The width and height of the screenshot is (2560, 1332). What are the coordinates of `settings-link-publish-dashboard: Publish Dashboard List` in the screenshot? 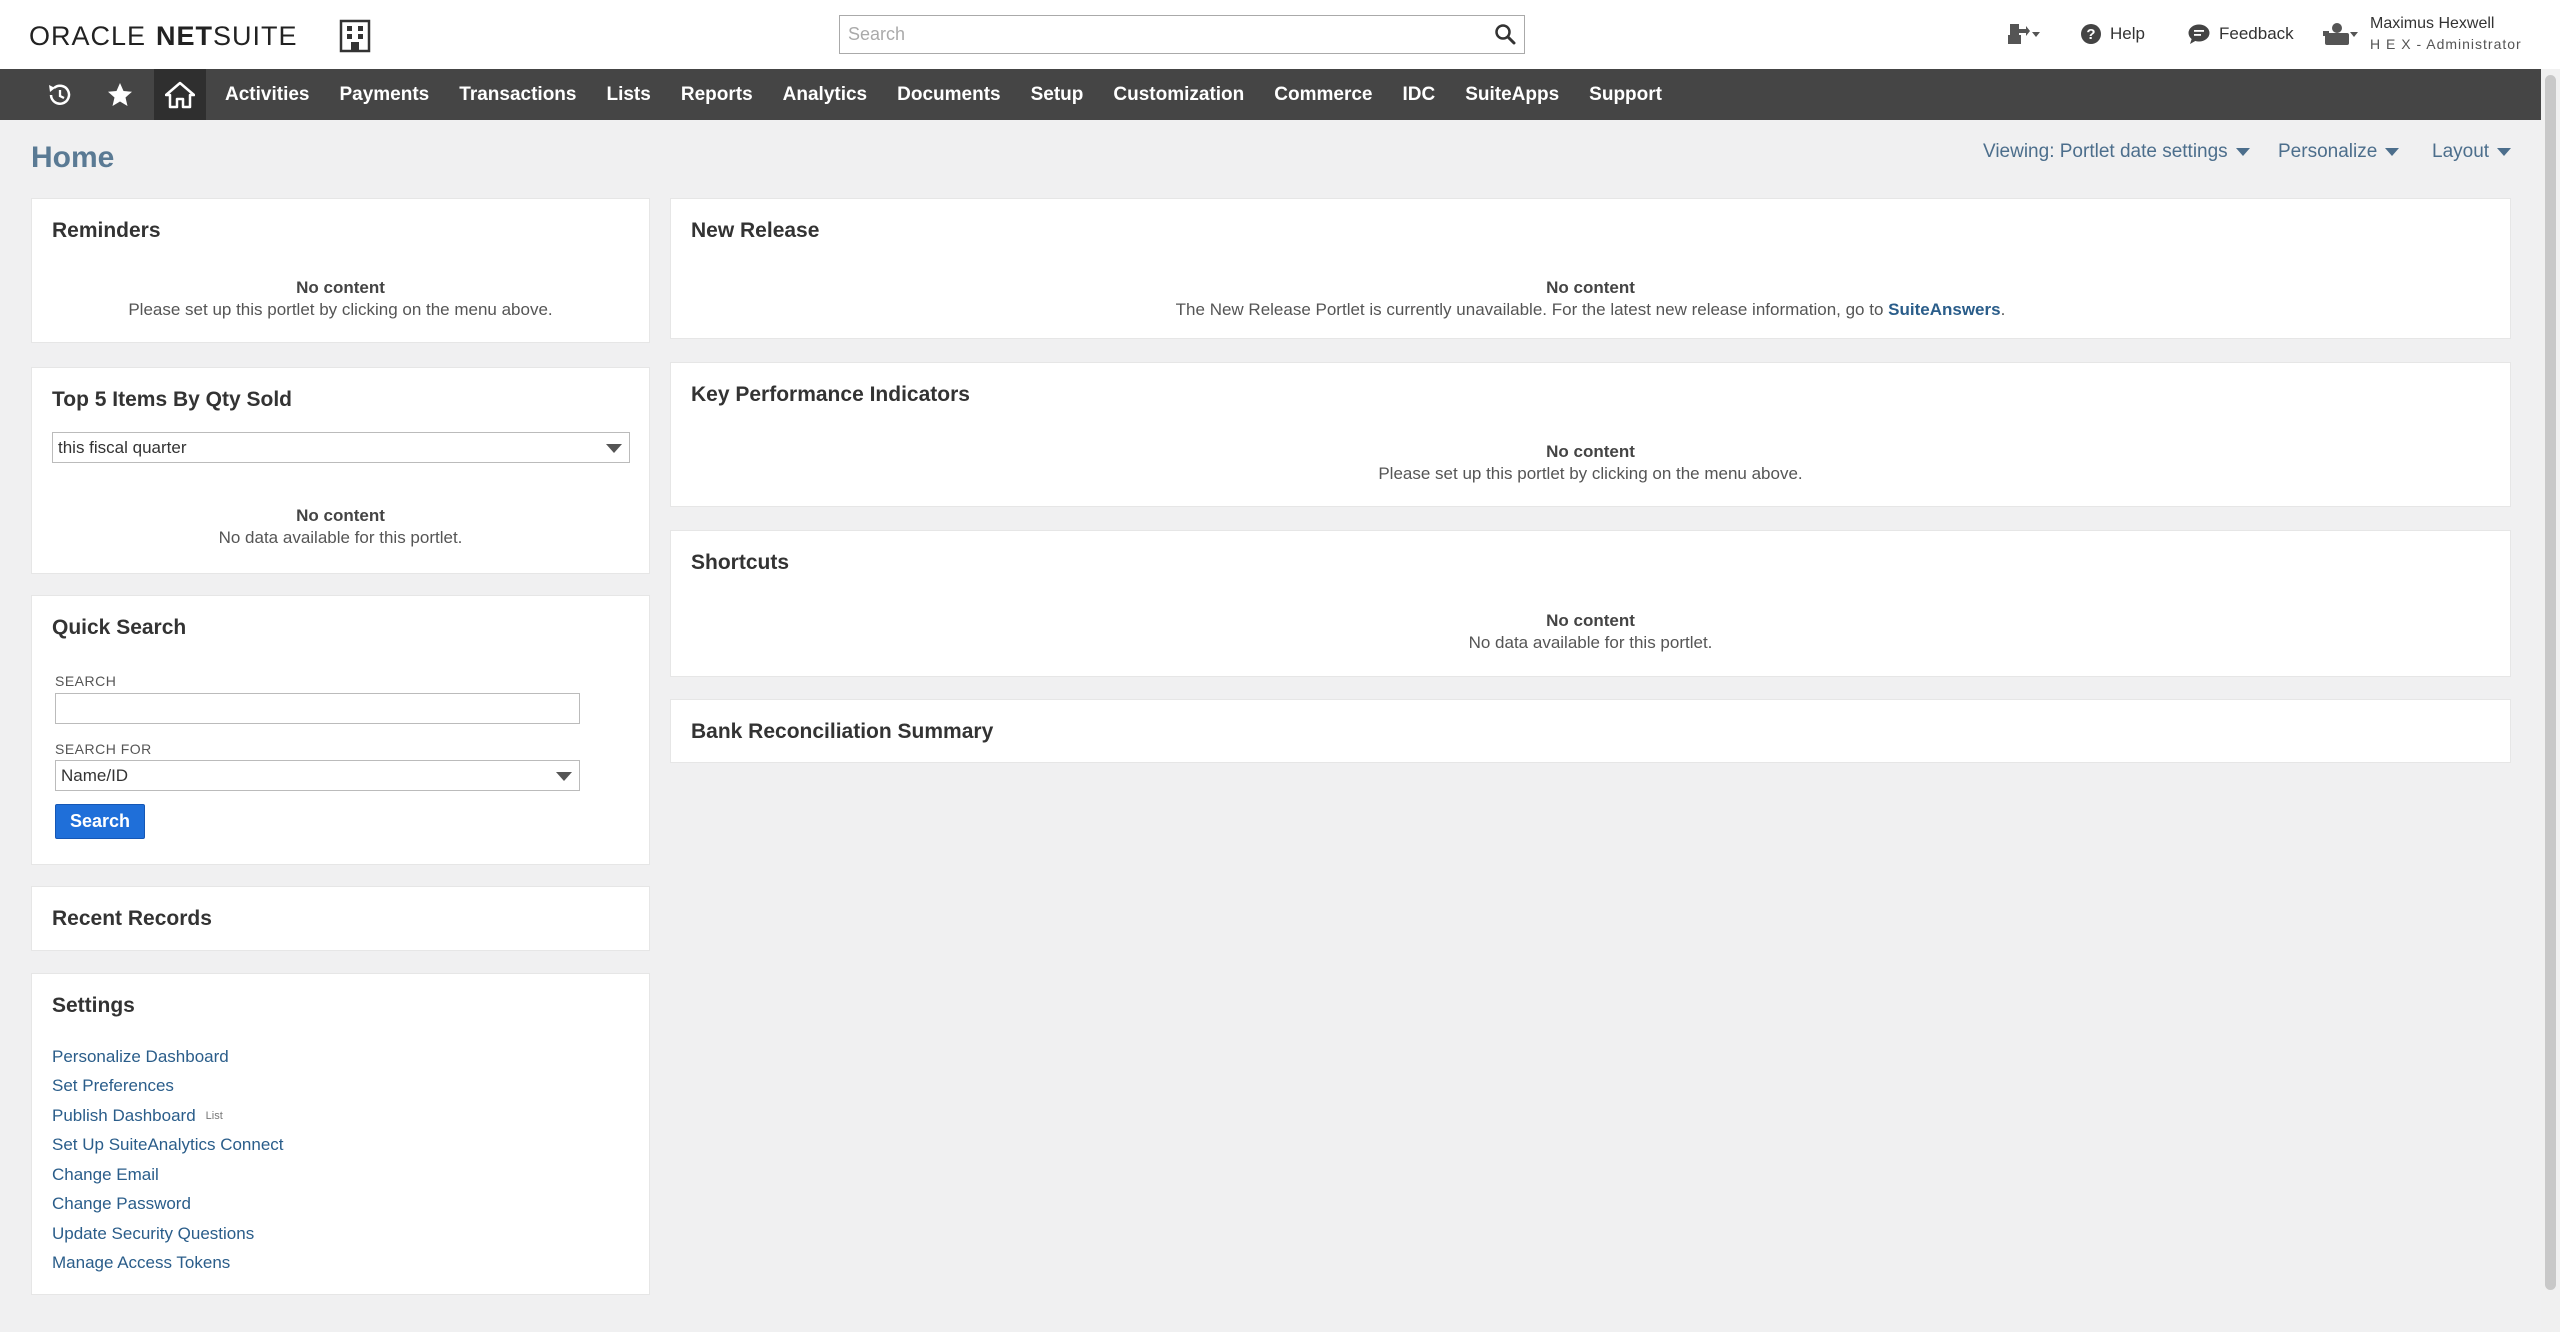 It's located at (168, 1116).